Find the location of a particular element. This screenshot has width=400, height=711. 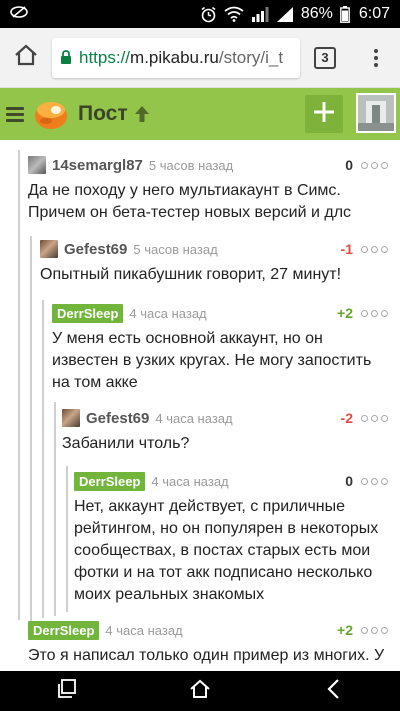

comment-text: Опытный пикабушник говорит, 27 минут! is located at coordinates (191, 274).